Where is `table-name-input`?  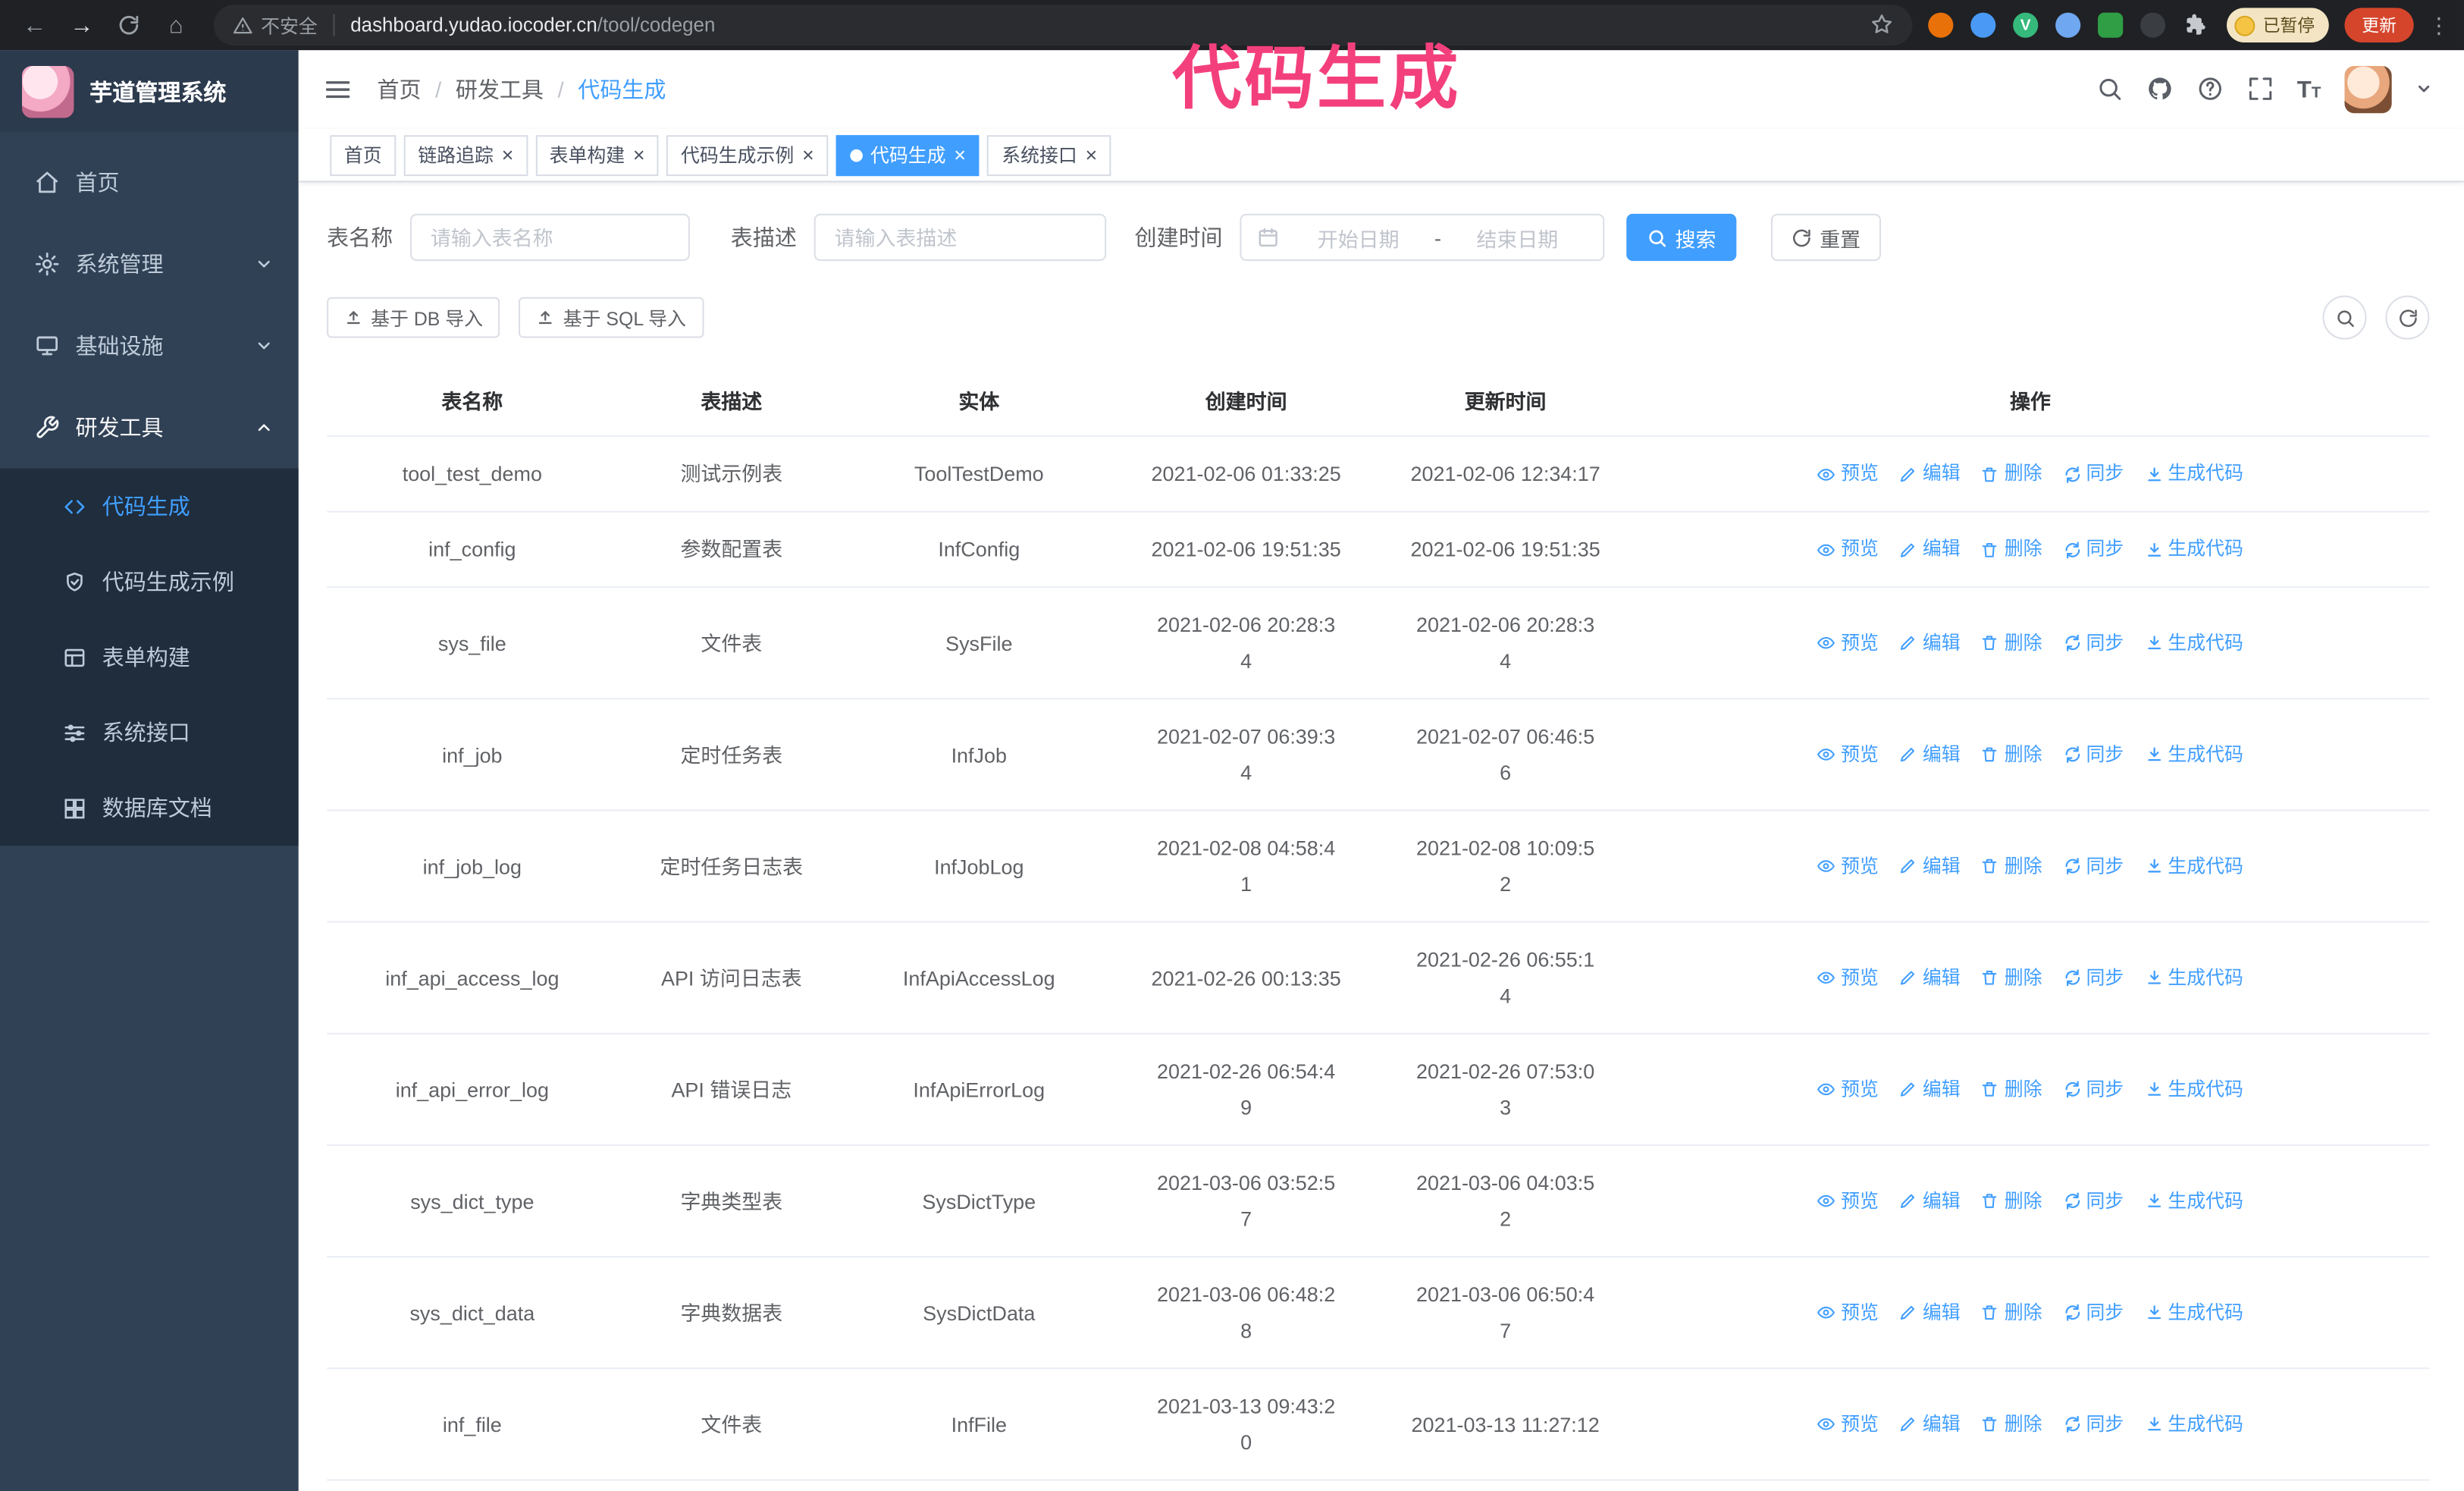
table-name-input is located at coordinates (549, 237).